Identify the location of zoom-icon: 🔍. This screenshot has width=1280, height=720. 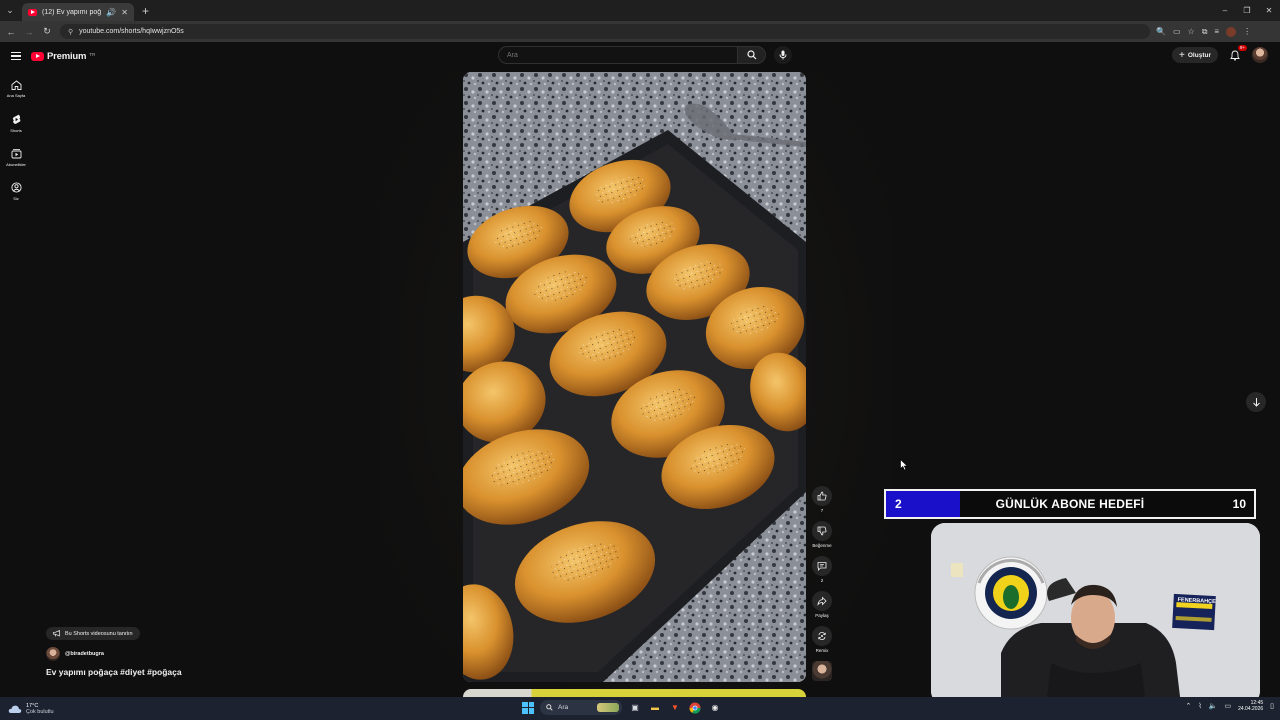
(1161, 32).